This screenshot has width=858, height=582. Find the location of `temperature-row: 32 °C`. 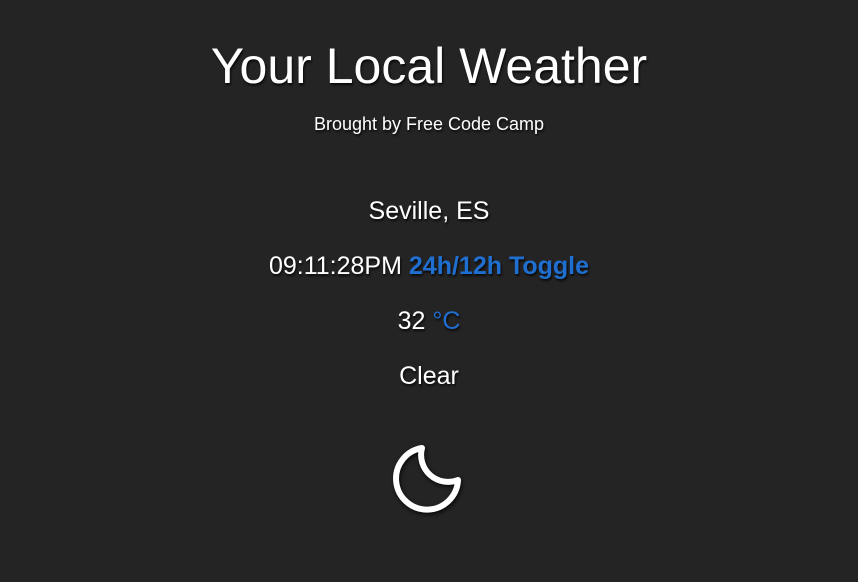

temperature-row: 32 °C is located at coordinates (429, 321).